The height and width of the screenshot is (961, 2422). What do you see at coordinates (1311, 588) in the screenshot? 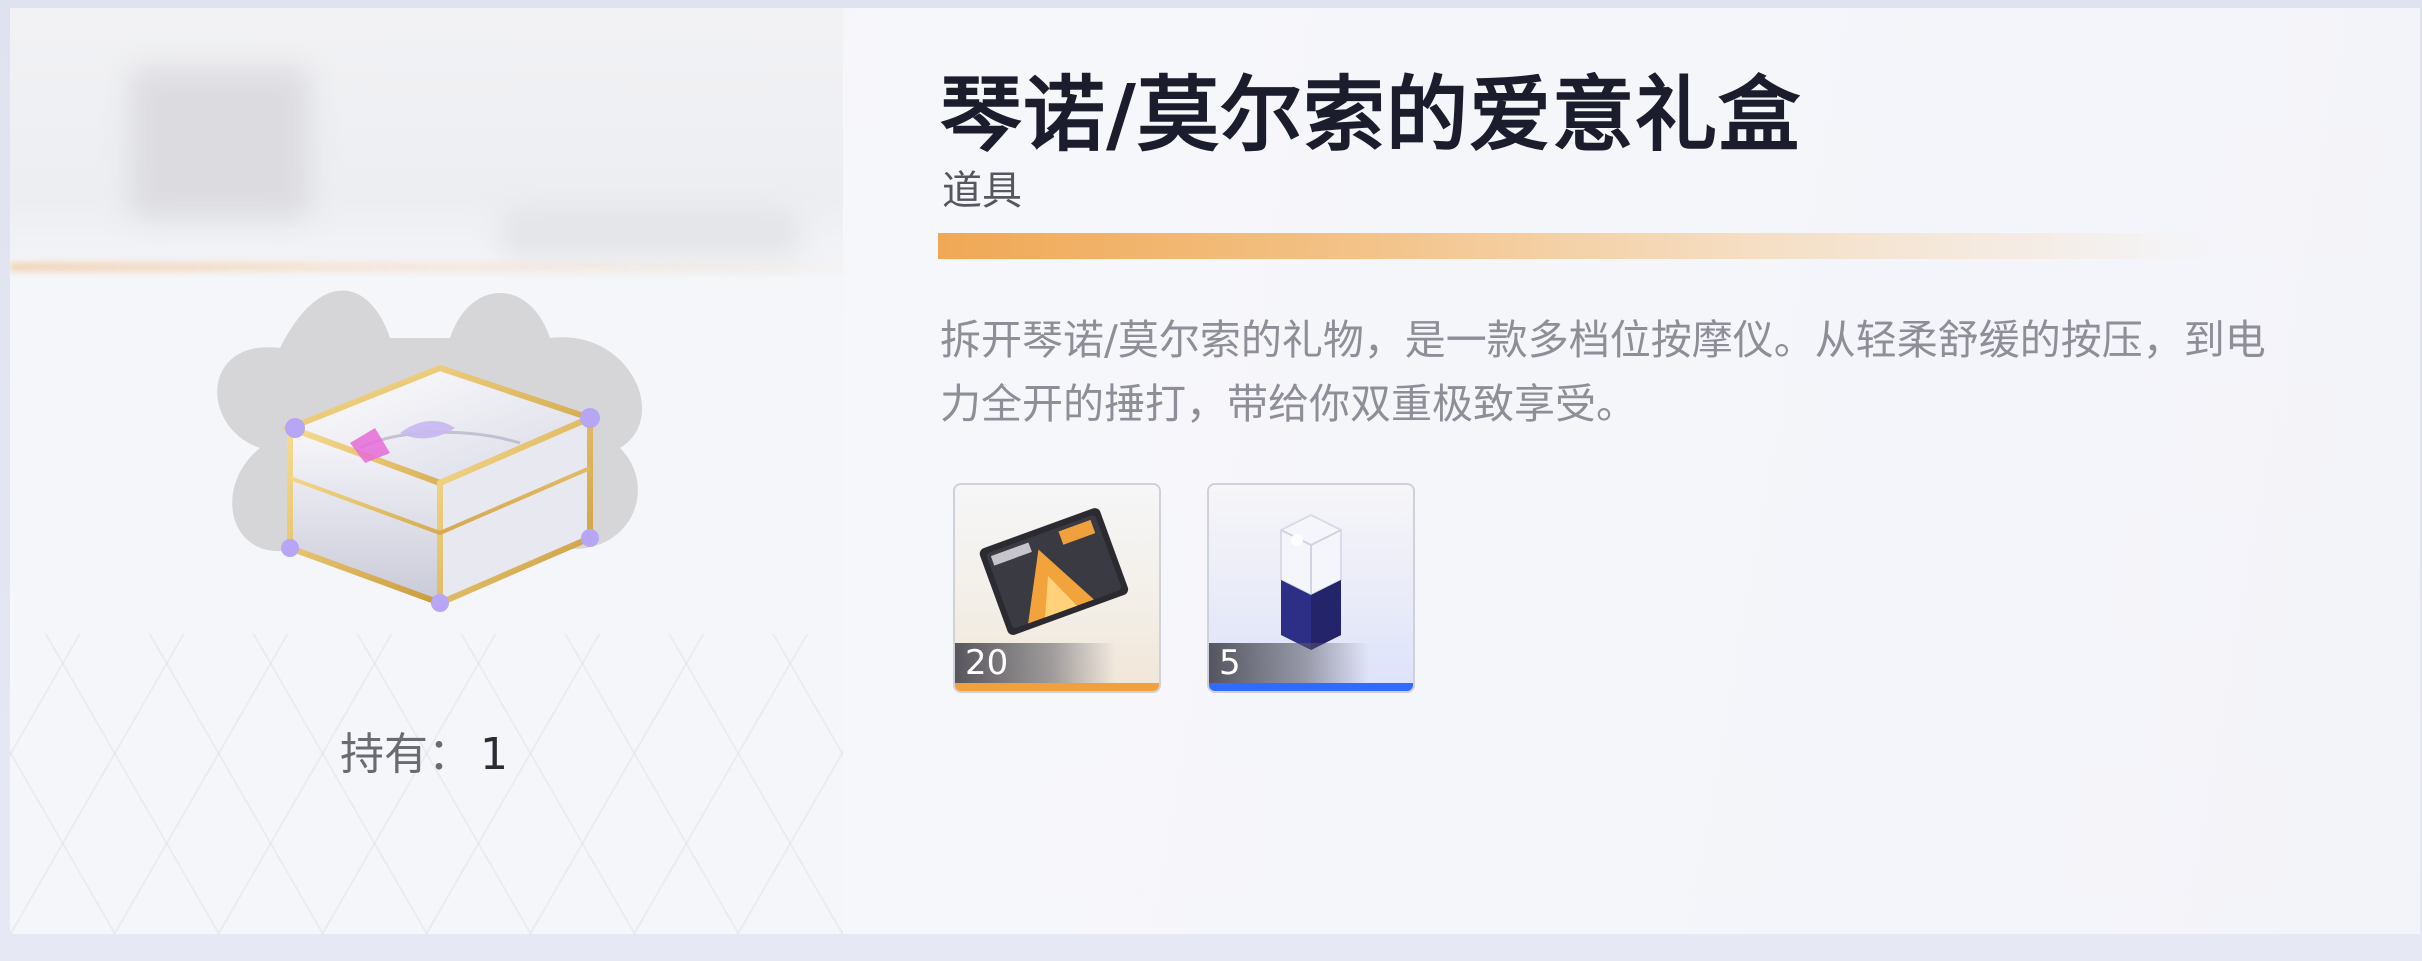
I see `reward-item: 5` at bounding box center [1311, 588].